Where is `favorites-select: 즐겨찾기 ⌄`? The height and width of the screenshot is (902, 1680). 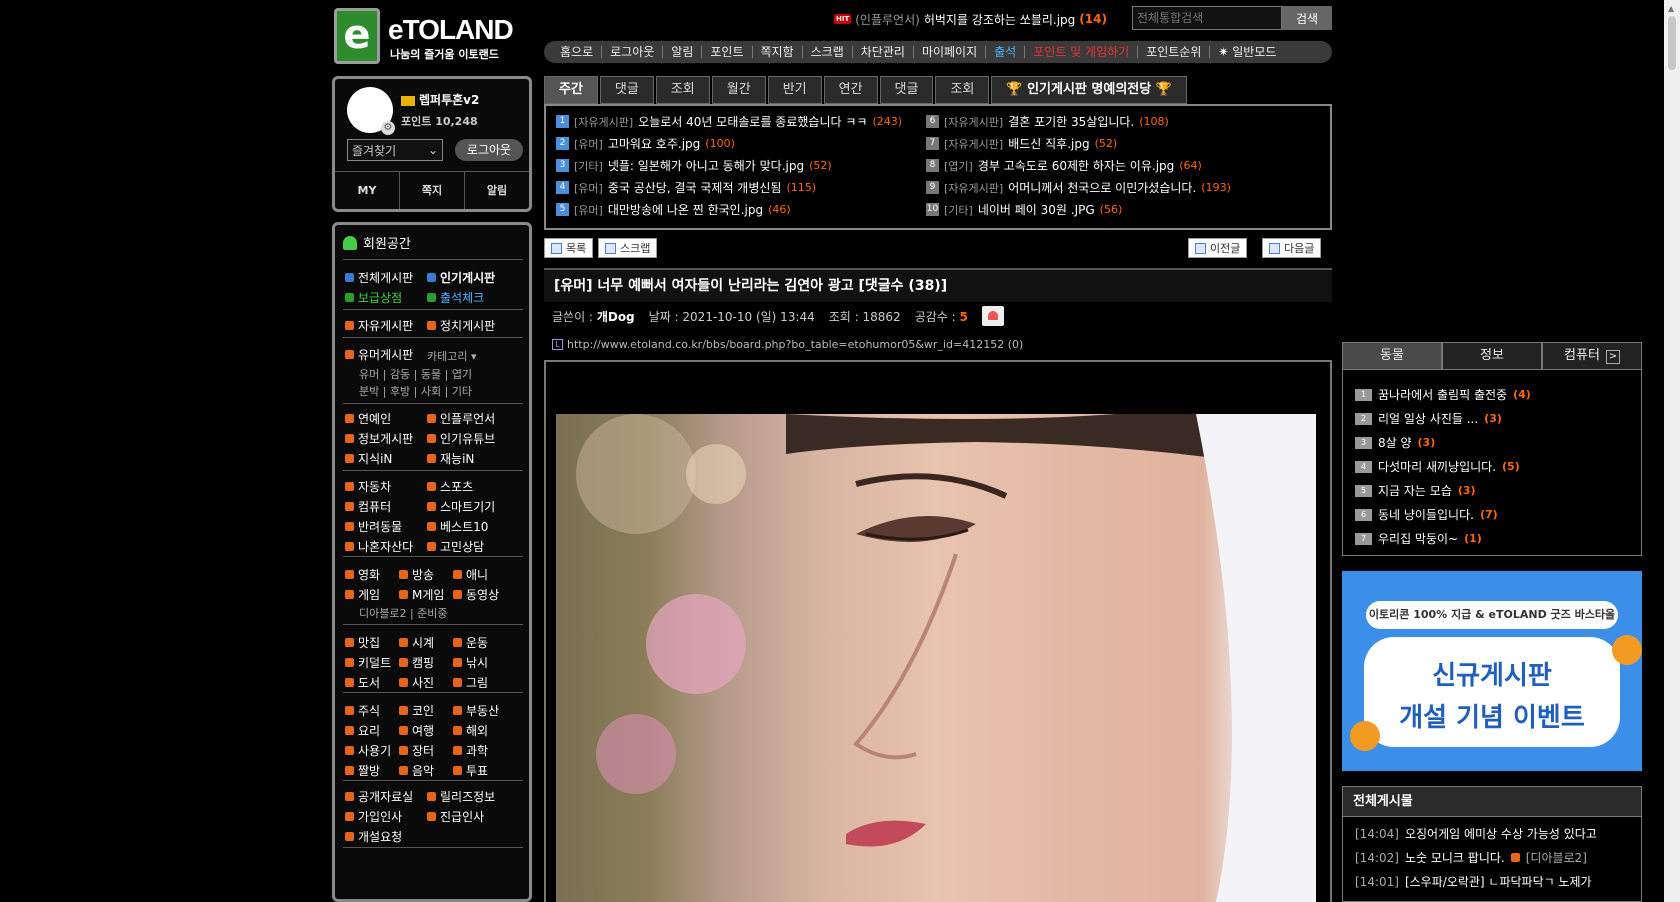
favorites-select: 즐겨찾기 ⌄ is located at coordinates (395, 150).